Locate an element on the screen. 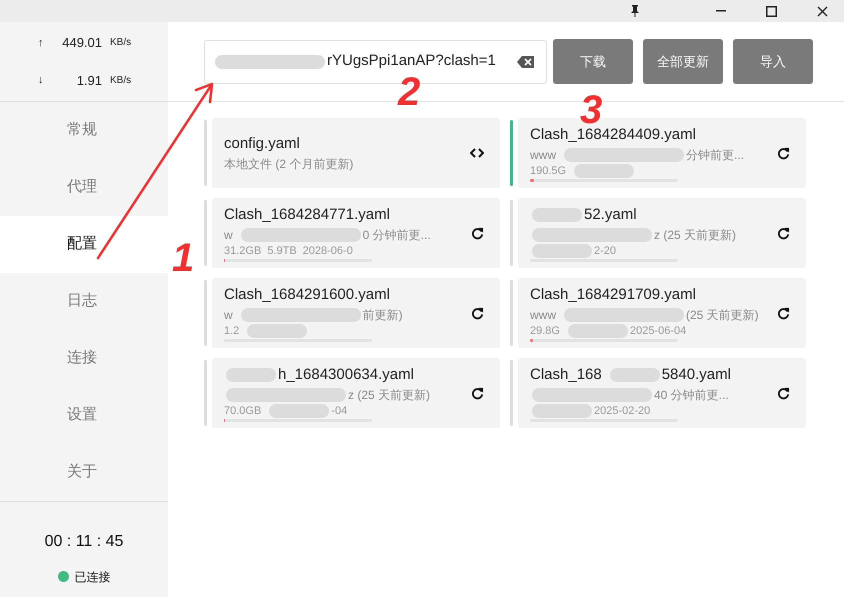 Image resolution: width=844 pixels, height=597 pixels. usage-text: 2028-06-0 is located at coordinates (327, 251).